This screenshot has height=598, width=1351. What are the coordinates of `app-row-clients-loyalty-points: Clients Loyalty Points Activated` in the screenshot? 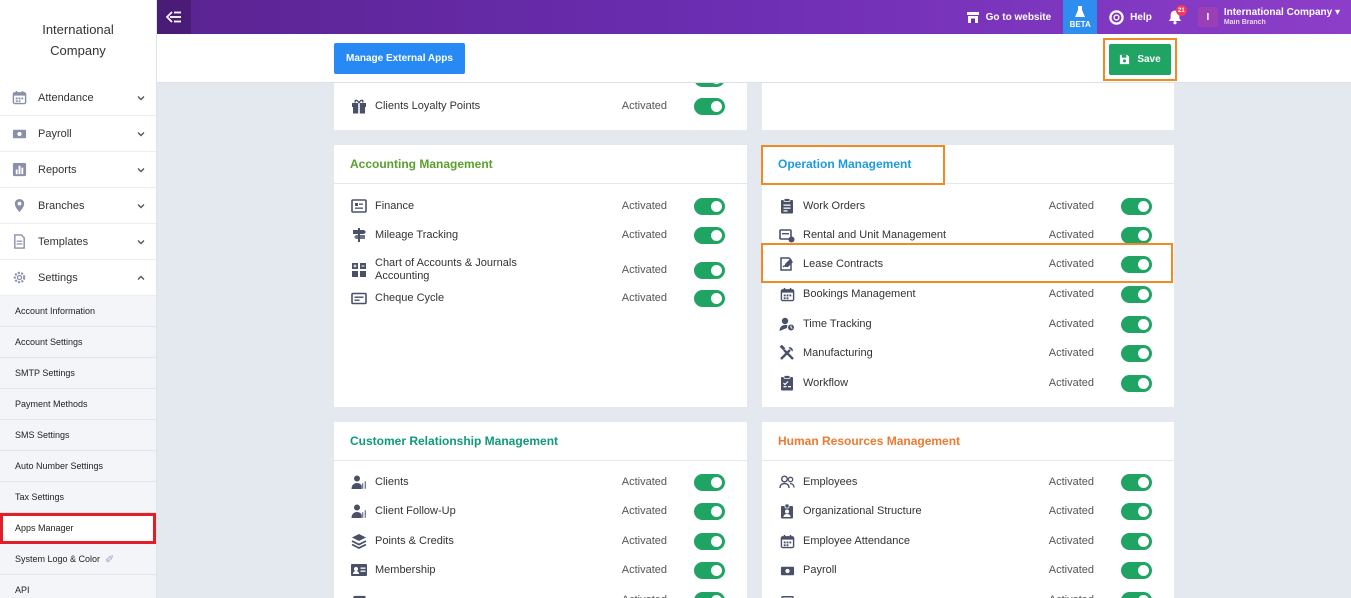 It's located at (538, 106).